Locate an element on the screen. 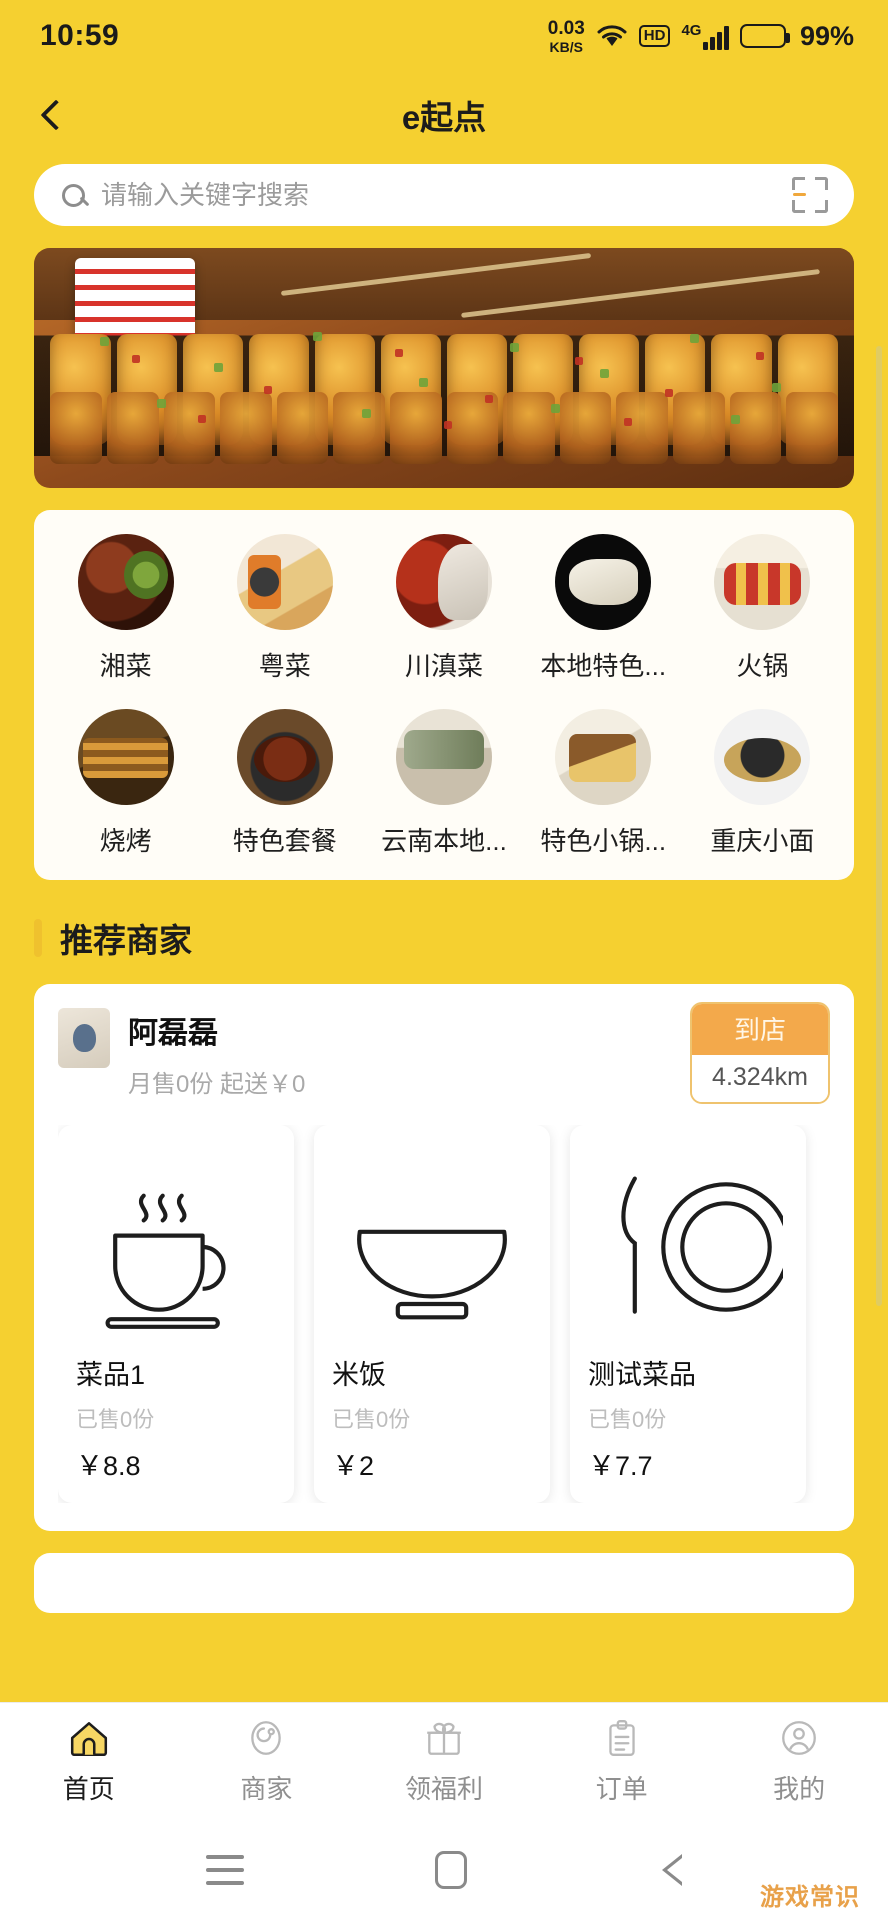 The height and width of the screenshot is (1920, 888). home-icon is located at coordinates (88, 1739).